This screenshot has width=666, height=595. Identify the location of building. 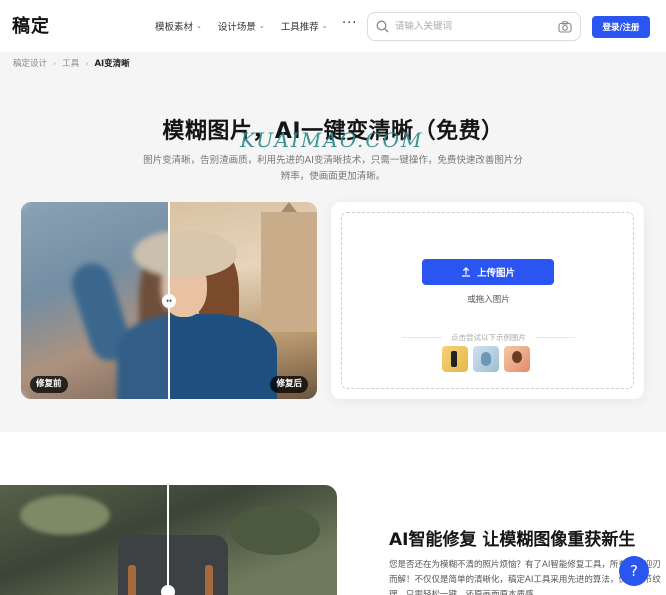
(289, 272).